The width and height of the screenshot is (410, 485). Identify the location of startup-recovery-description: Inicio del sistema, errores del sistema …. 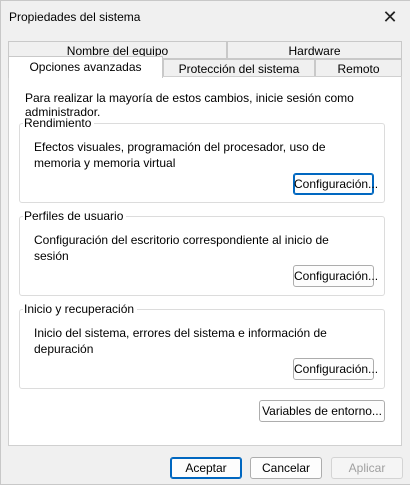
(180, 341).